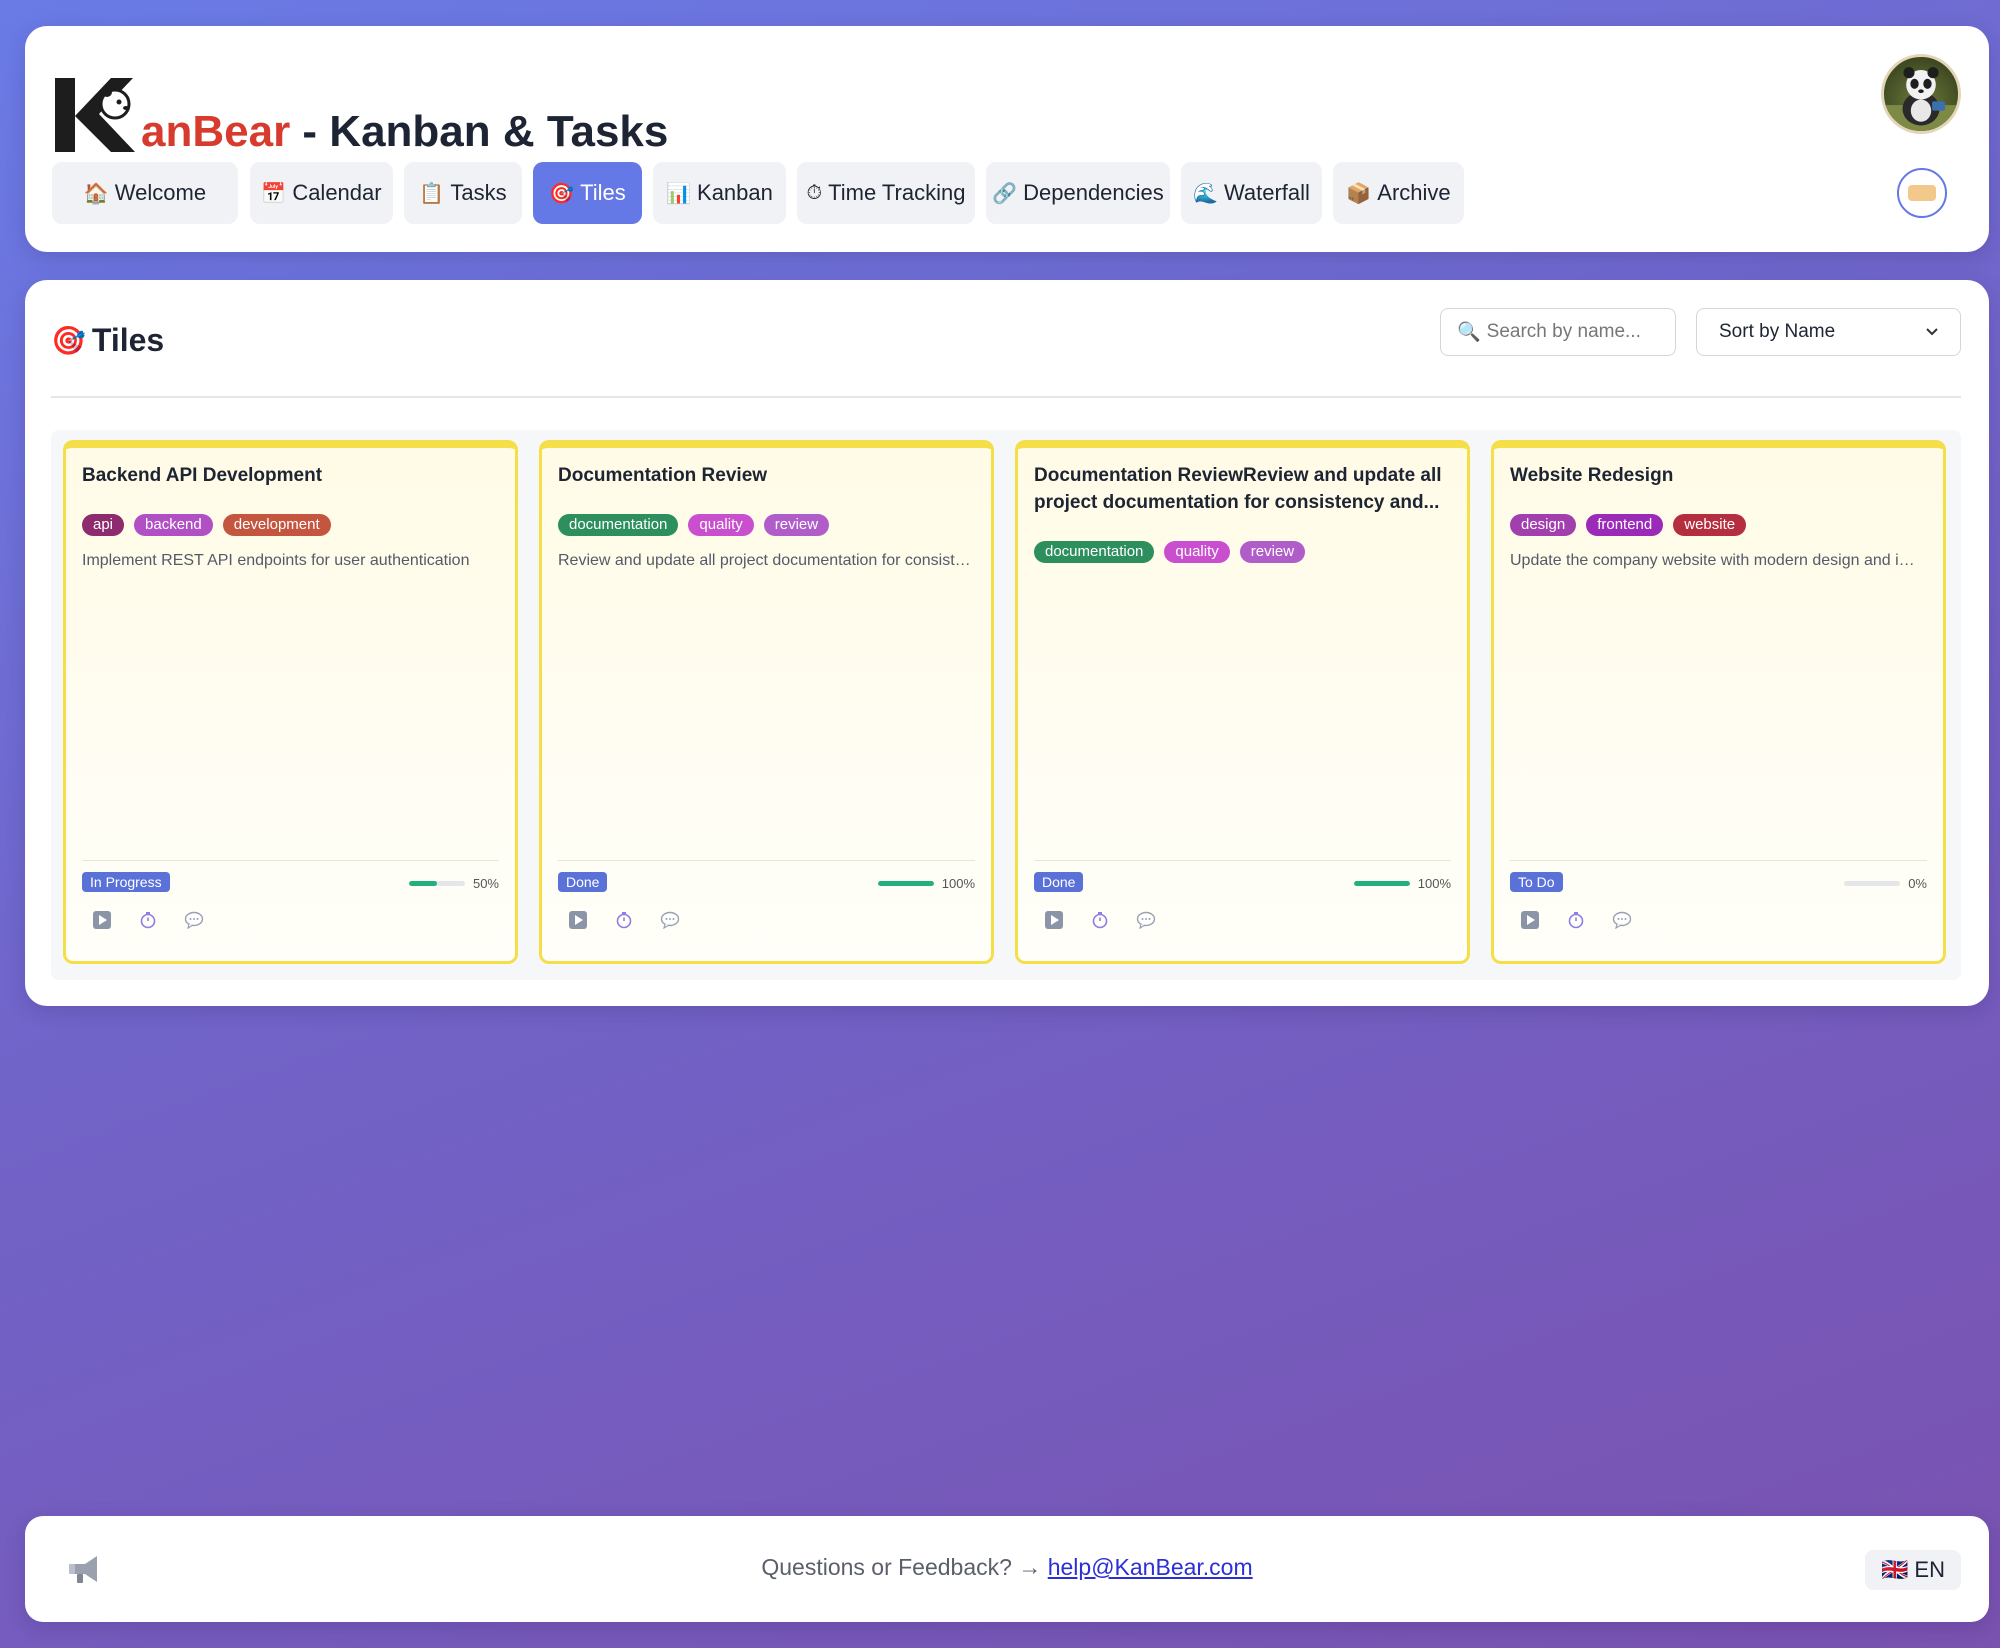  I want to click on tile-title: Backend API Development, so click(202, 475).